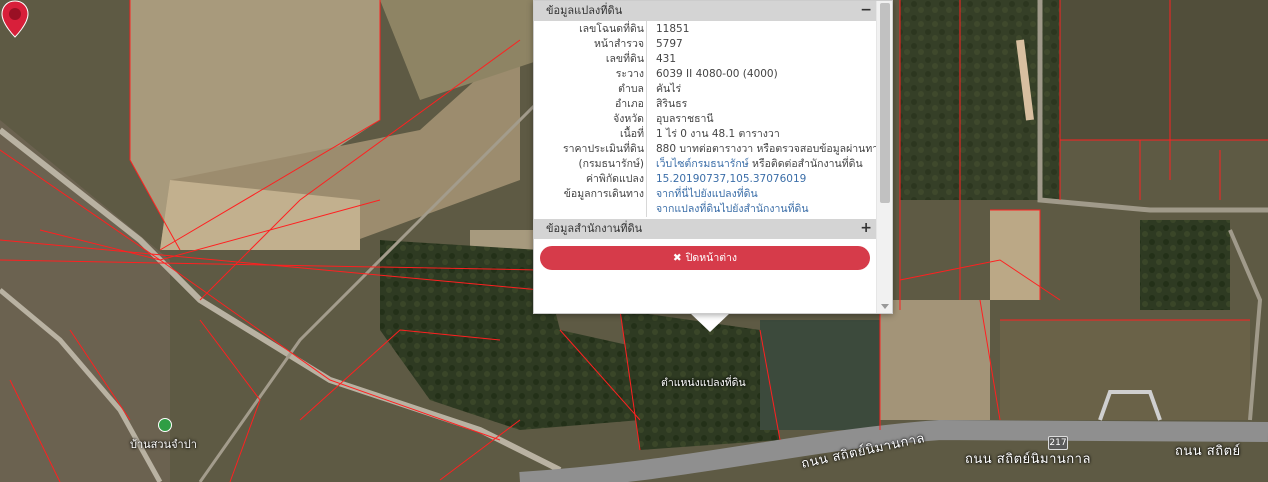 The width and height of the screenshot is (1268, 482). I want to click on row-value: อุบลราชธานี, so click(685, 119).